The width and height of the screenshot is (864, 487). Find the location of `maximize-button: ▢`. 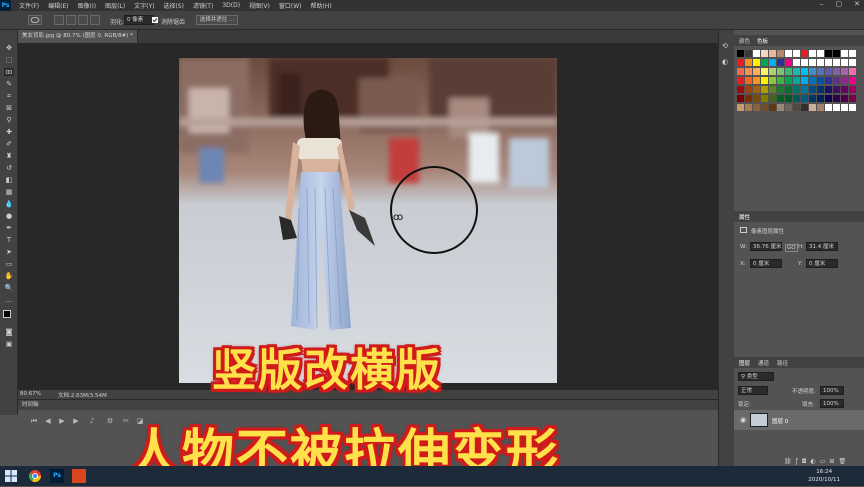

maximize-button: ▢ is located at coordinates (839, 4).